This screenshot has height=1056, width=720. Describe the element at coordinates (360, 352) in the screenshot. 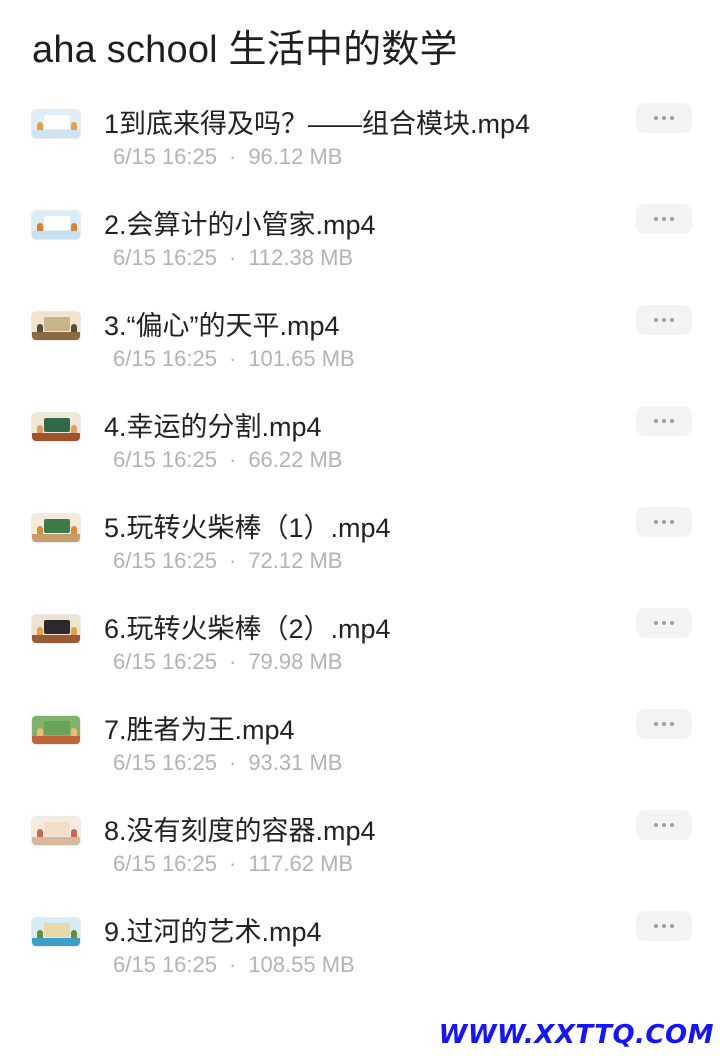

I see `file-row: 3.“偏心”的天平.mp4 6/15 16:25 · 101.65 MB` at that location.